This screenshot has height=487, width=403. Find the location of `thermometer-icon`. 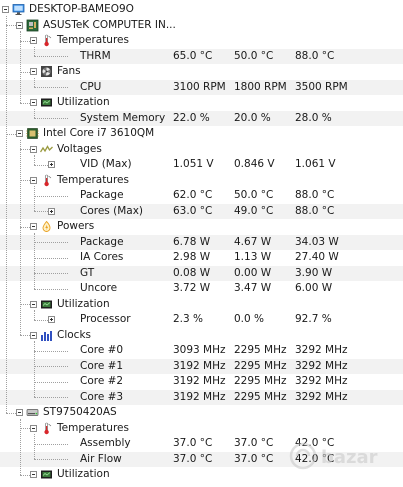

thermometer-icon is located at coordinates (46, 40).